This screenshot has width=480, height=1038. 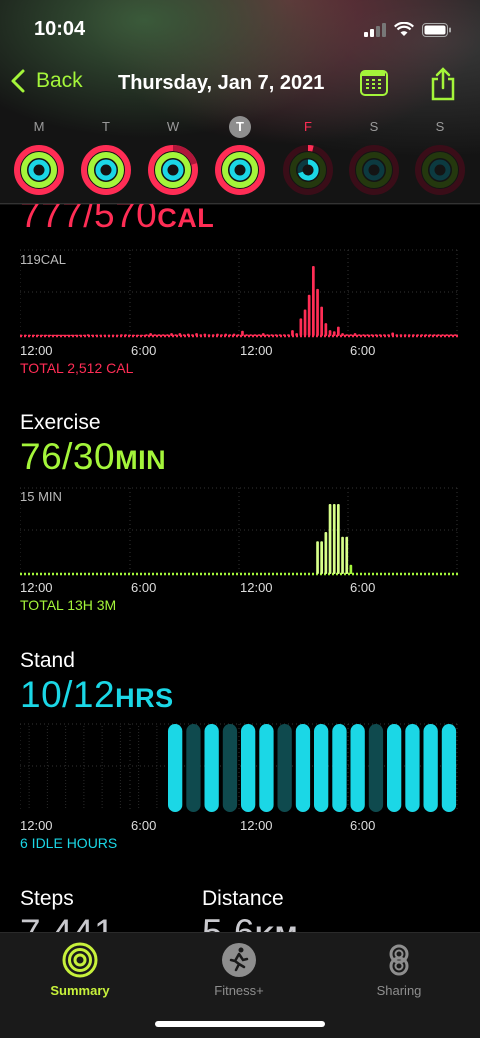 I want to click on steps-label: Steps, so click(x=47, y=898).